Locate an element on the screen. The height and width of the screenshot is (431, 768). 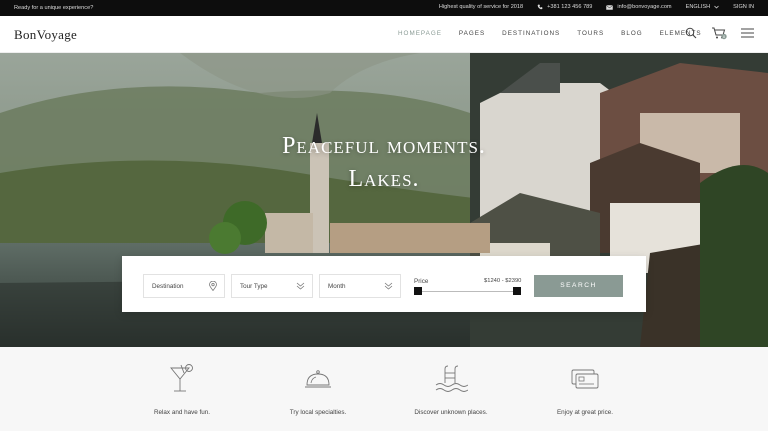
tour-type-select: Tour Type is located at coordinates (272, 286).